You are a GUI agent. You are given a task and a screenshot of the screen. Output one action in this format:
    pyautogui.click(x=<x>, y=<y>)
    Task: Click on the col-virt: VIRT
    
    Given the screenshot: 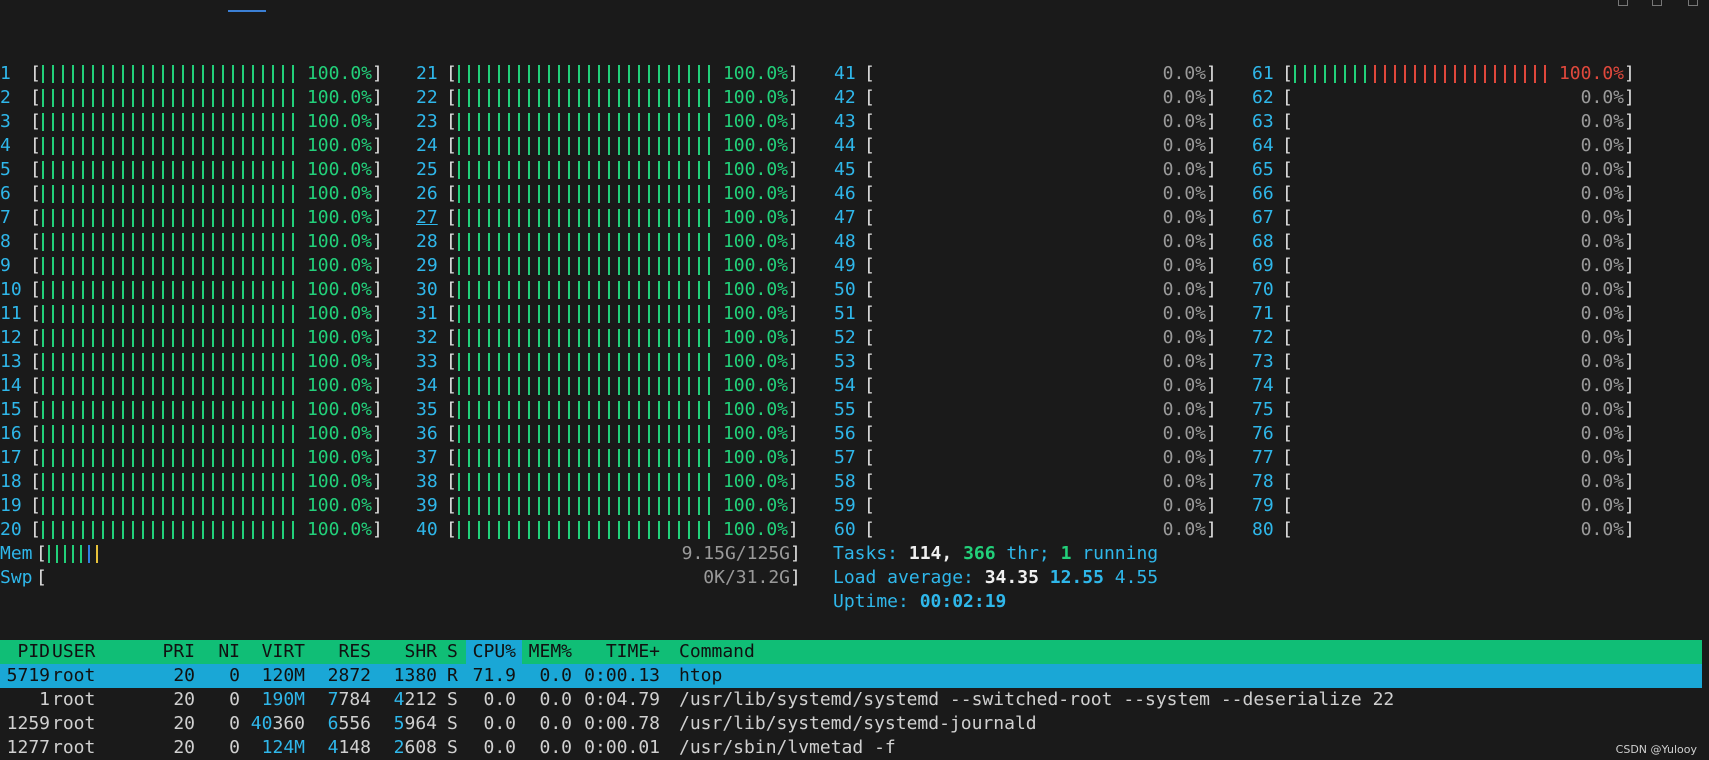 What is the action you would take?
    pyautogui.click(x=277, y=652)
    